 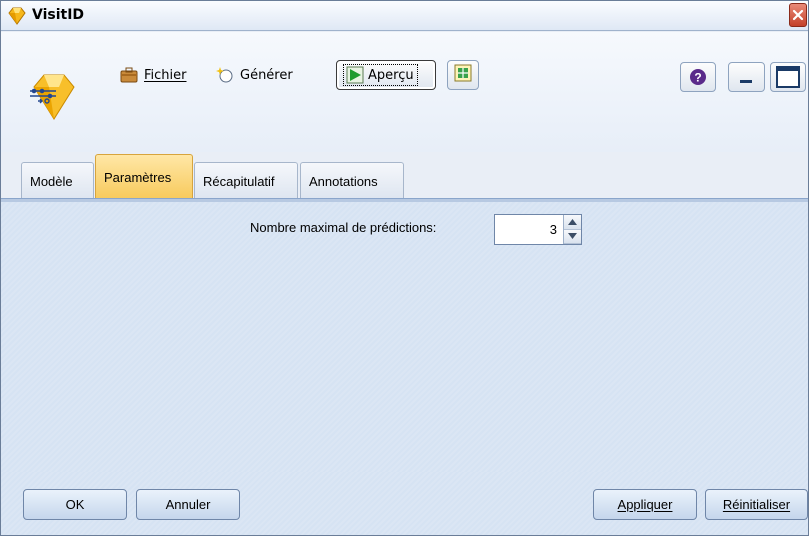 I want to click on ok-label: OK, so click(x=75, y=504).